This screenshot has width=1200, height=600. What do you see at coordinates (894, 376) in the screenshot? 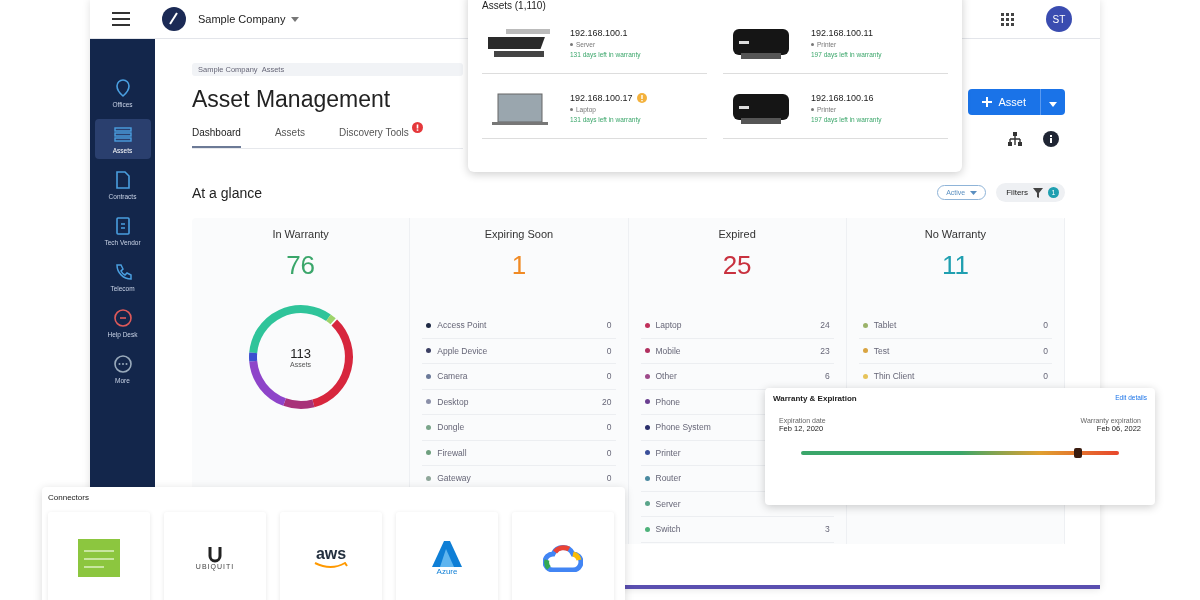
I see `category-name: Thin Client` at bounding box center [894, 376].